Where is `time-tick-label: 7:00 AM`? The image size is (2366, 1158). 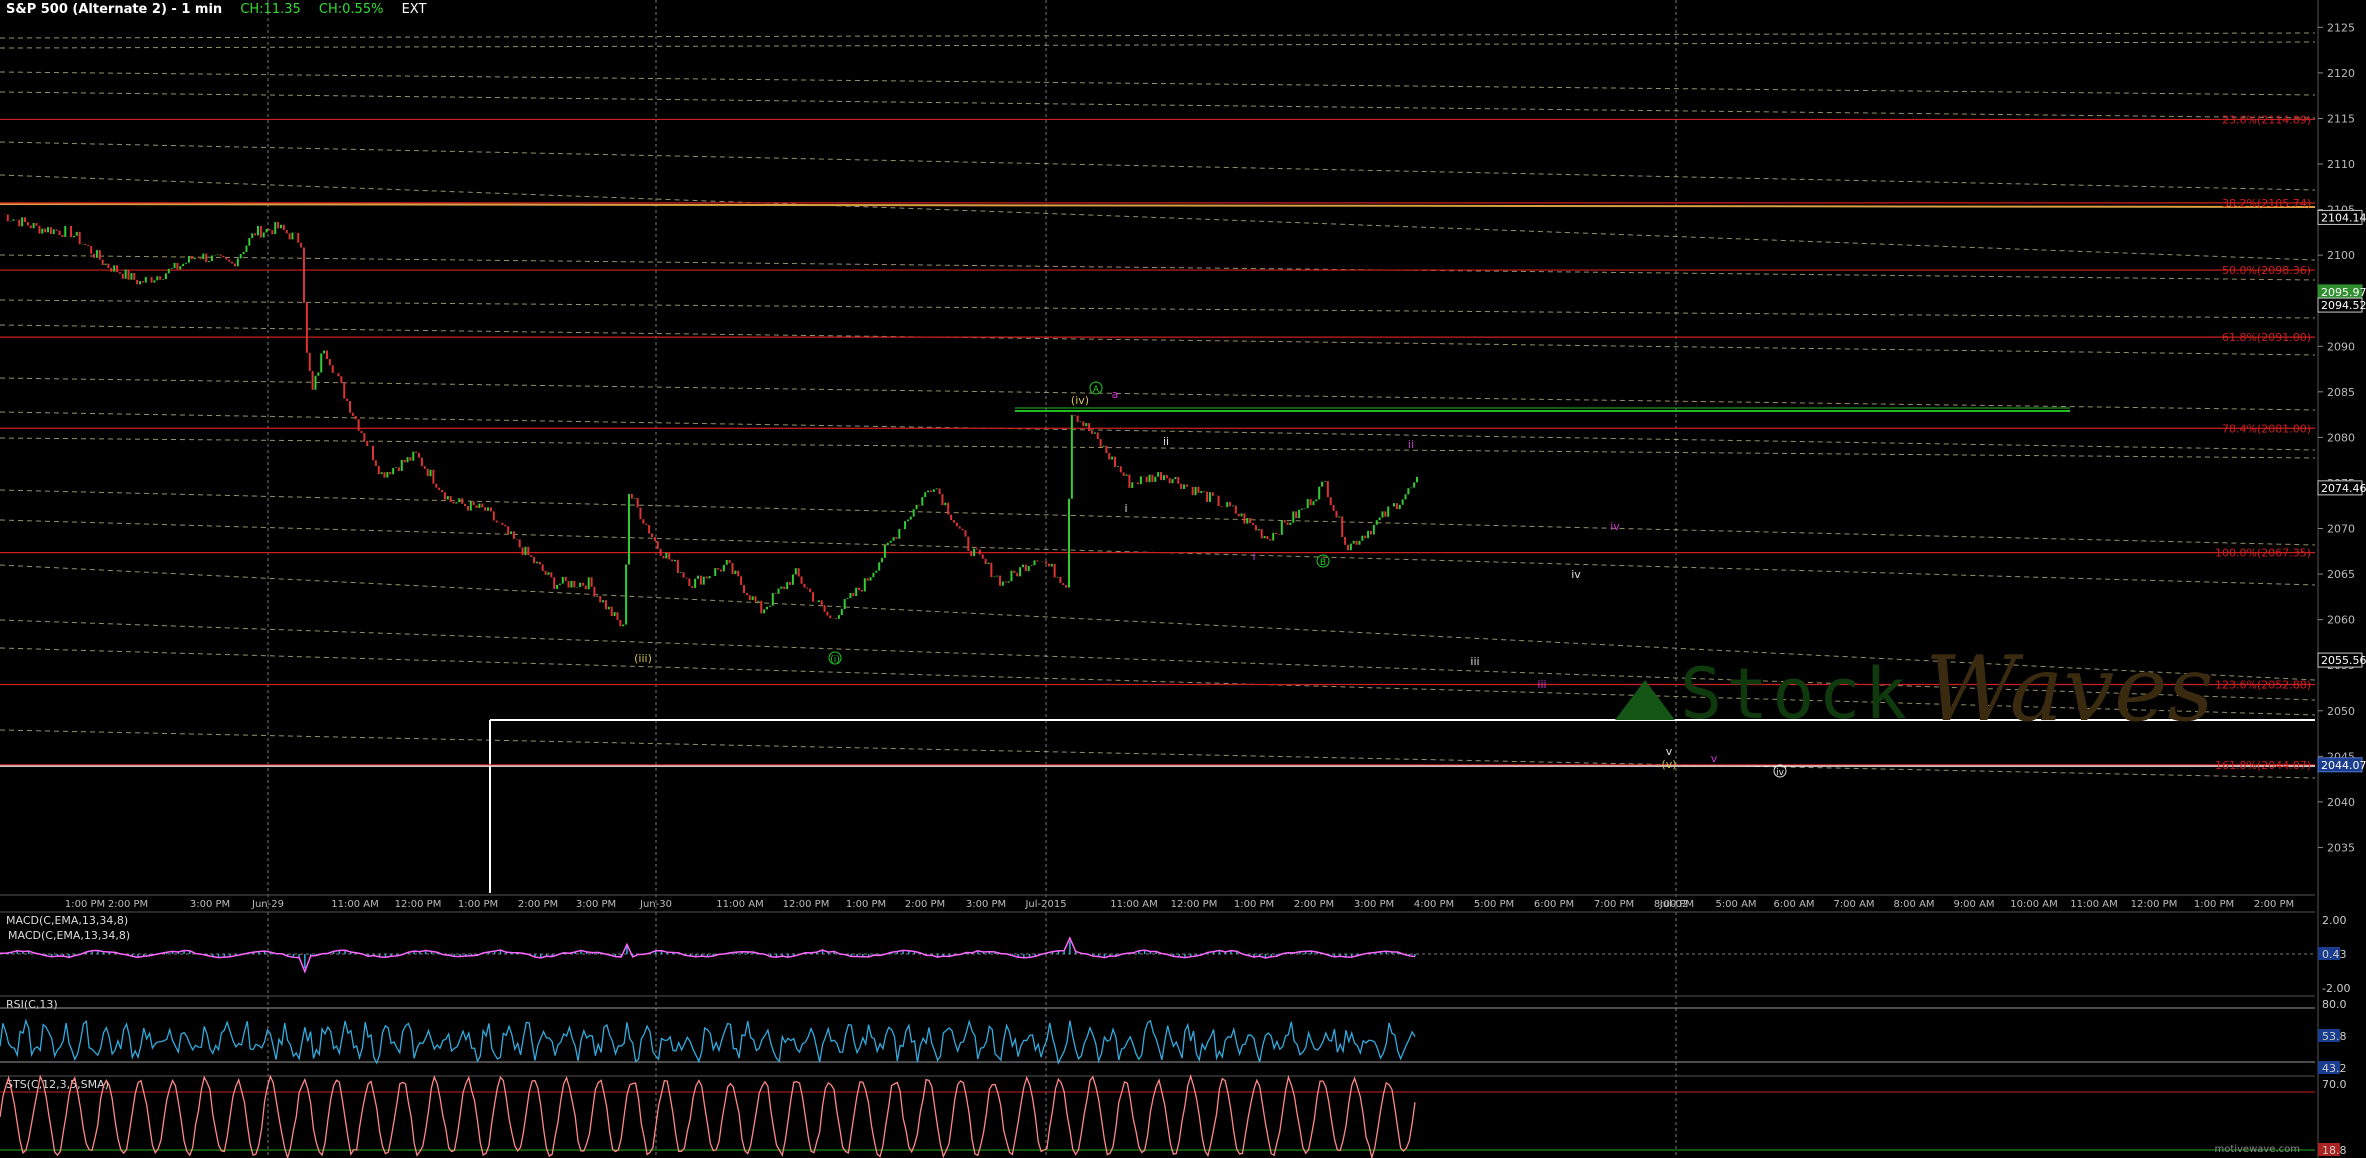
time-tick-label: 7:00 AM is located at coordinates (1853, 904).